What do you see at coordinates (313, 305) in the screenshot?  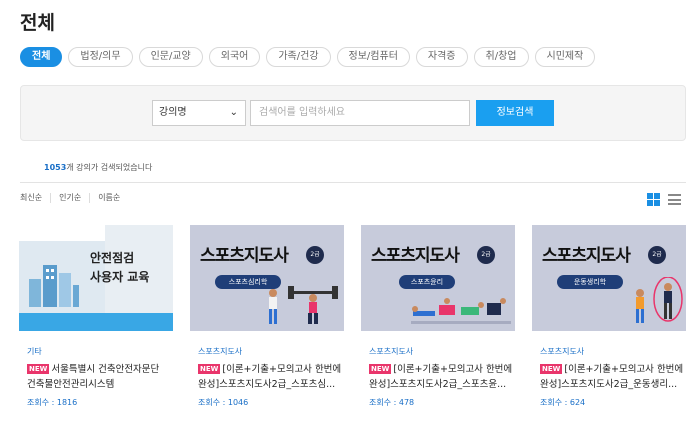 I see `weightlifter-illustration-icon` at bounding box center [313, 305].